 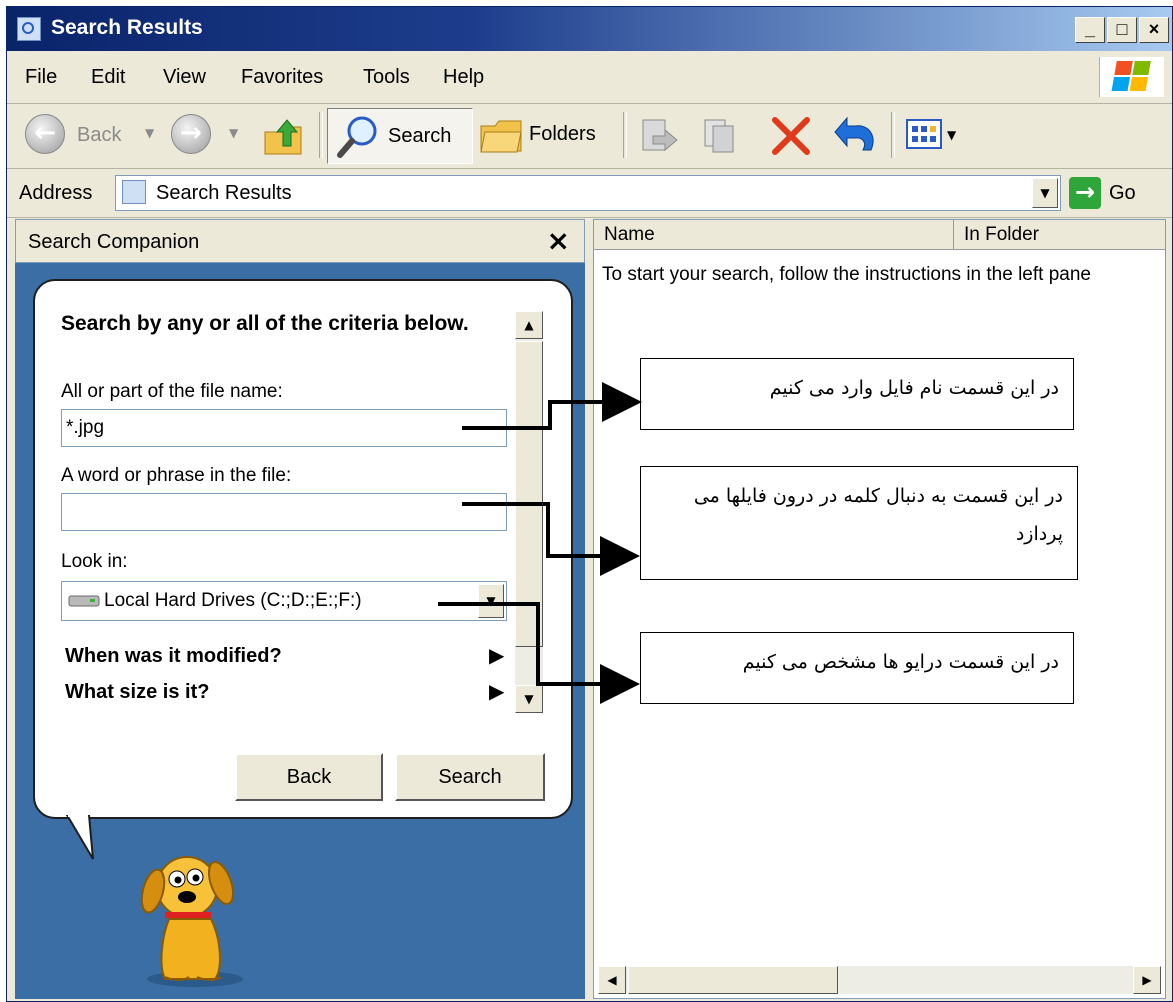 What do you see at coordinates (1059, 235) in the screenshot?
I see `column-header-in-folder: In Folder` at bounding box center [1059, 235].